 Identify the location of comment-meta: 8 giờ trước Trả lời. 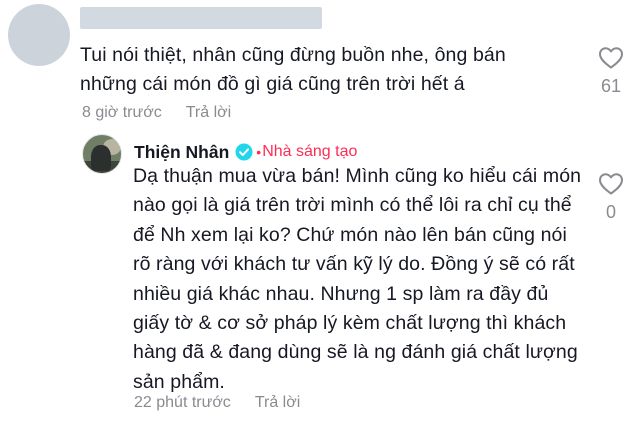
(156, 113).